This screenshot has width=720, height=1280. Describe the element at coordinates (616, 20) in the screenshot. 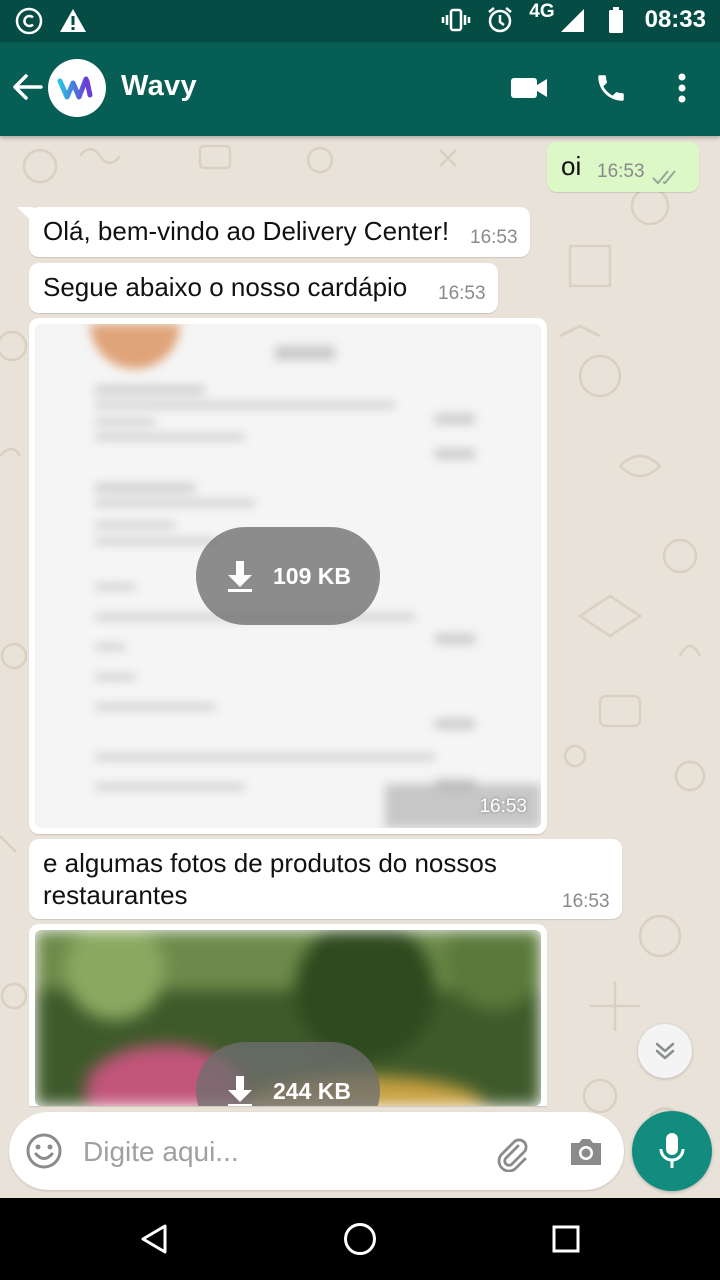

I see `battery-icon` at that location.